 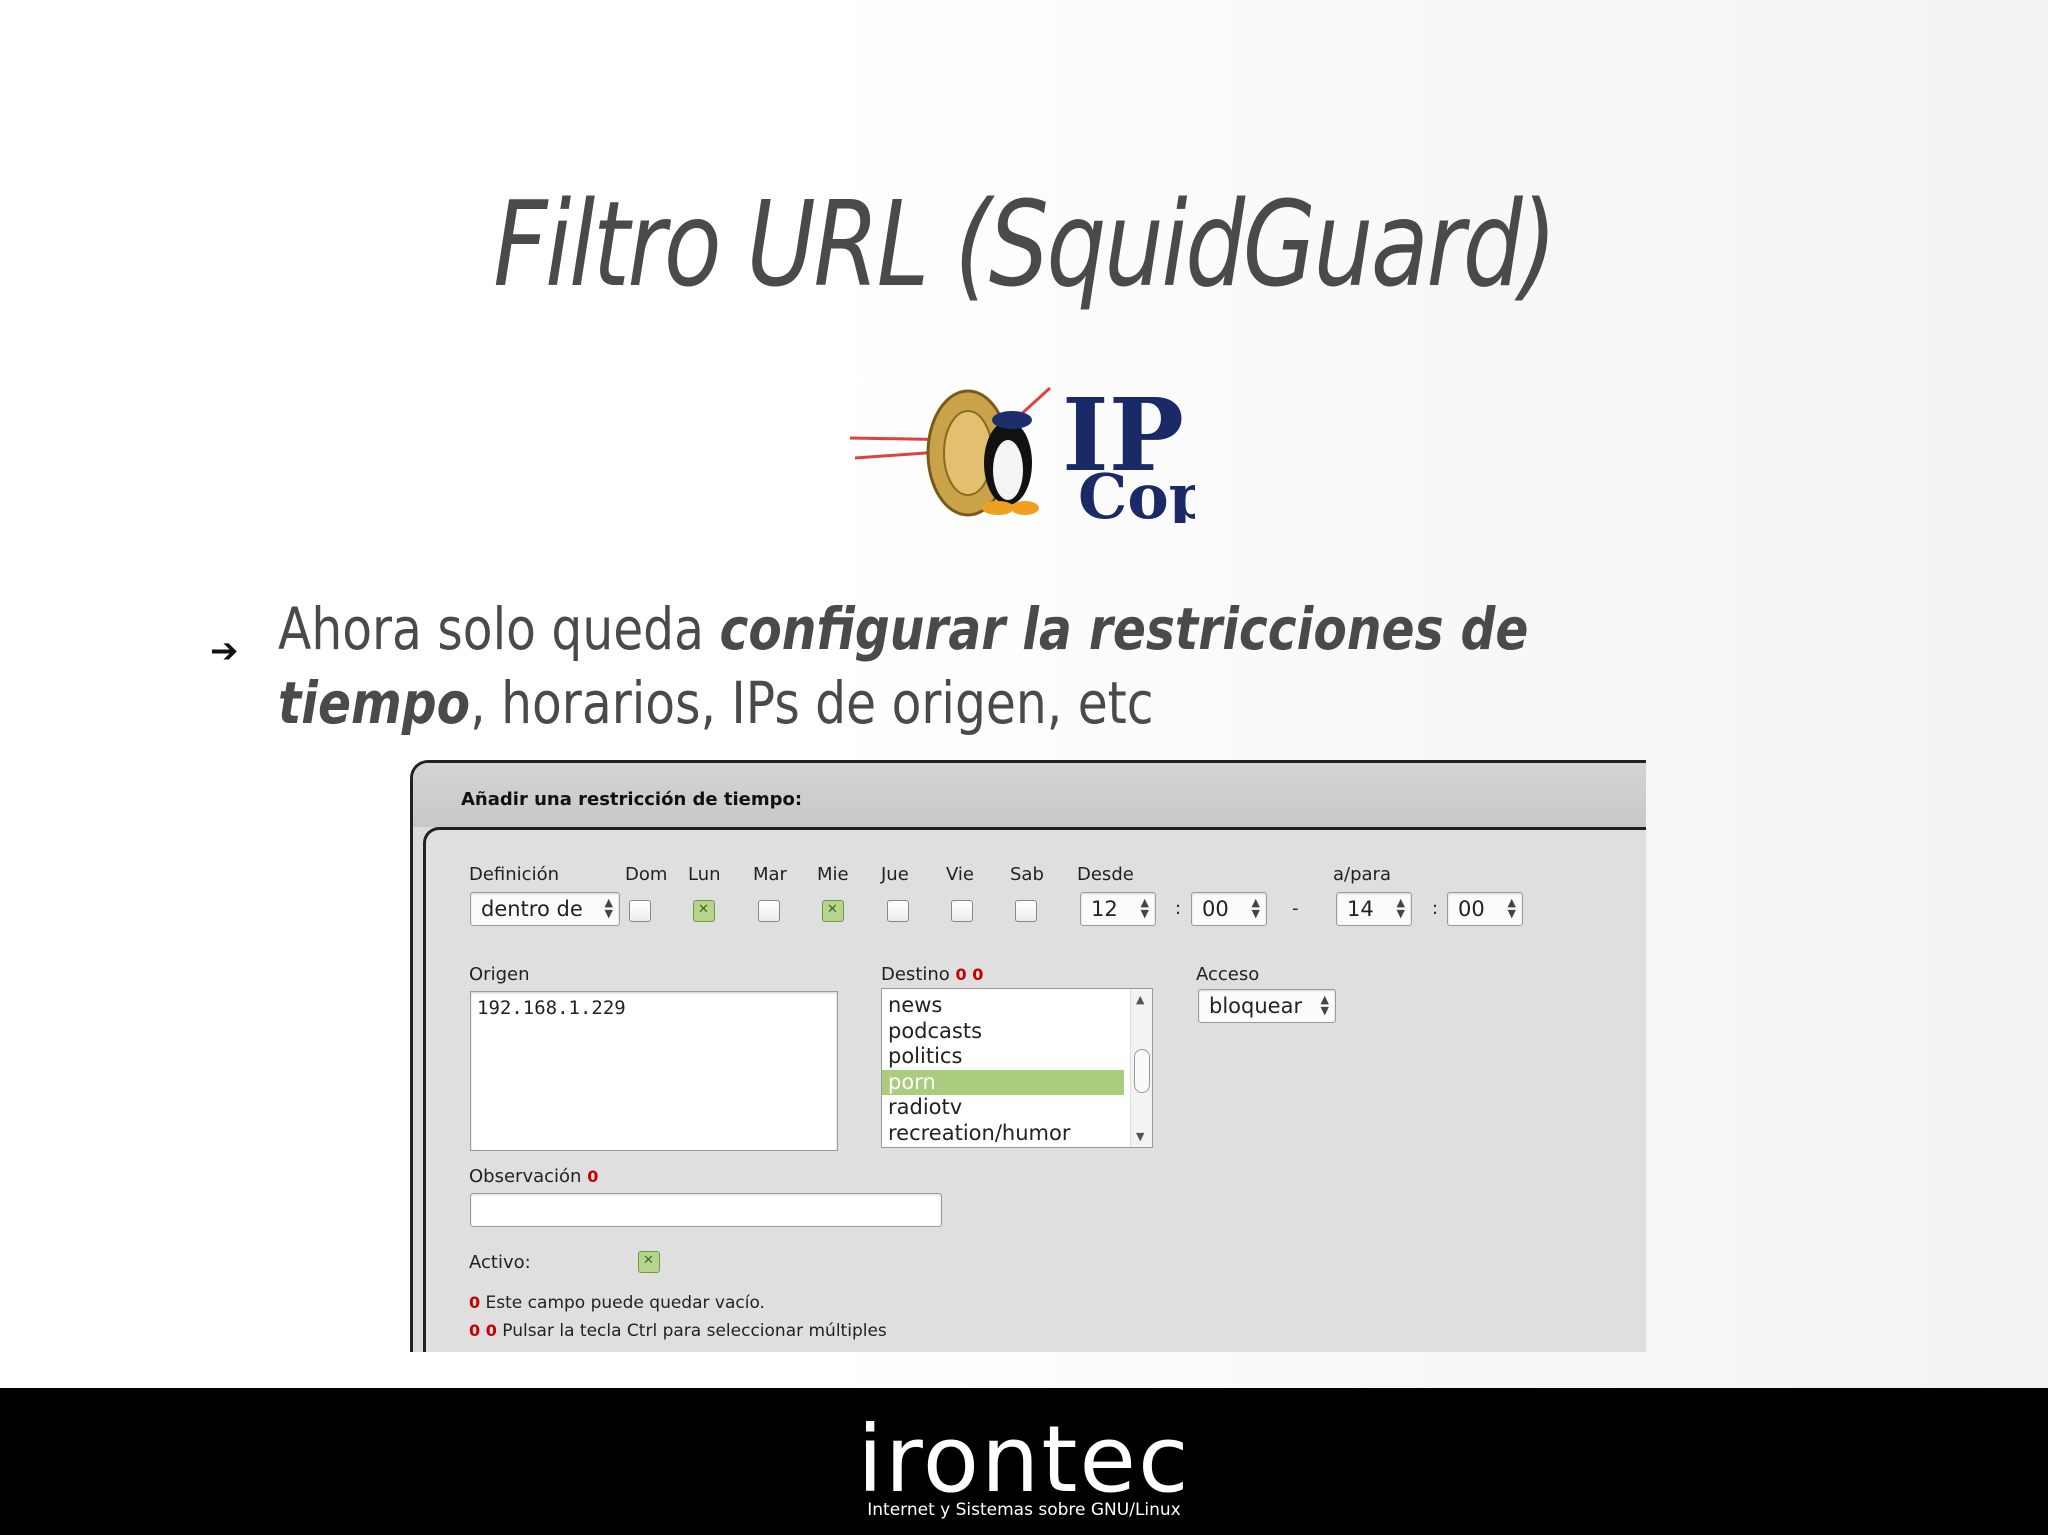 I want to click on note-optional: 0 Este campo puede quedar vacío., so click(x=617, y=1303).